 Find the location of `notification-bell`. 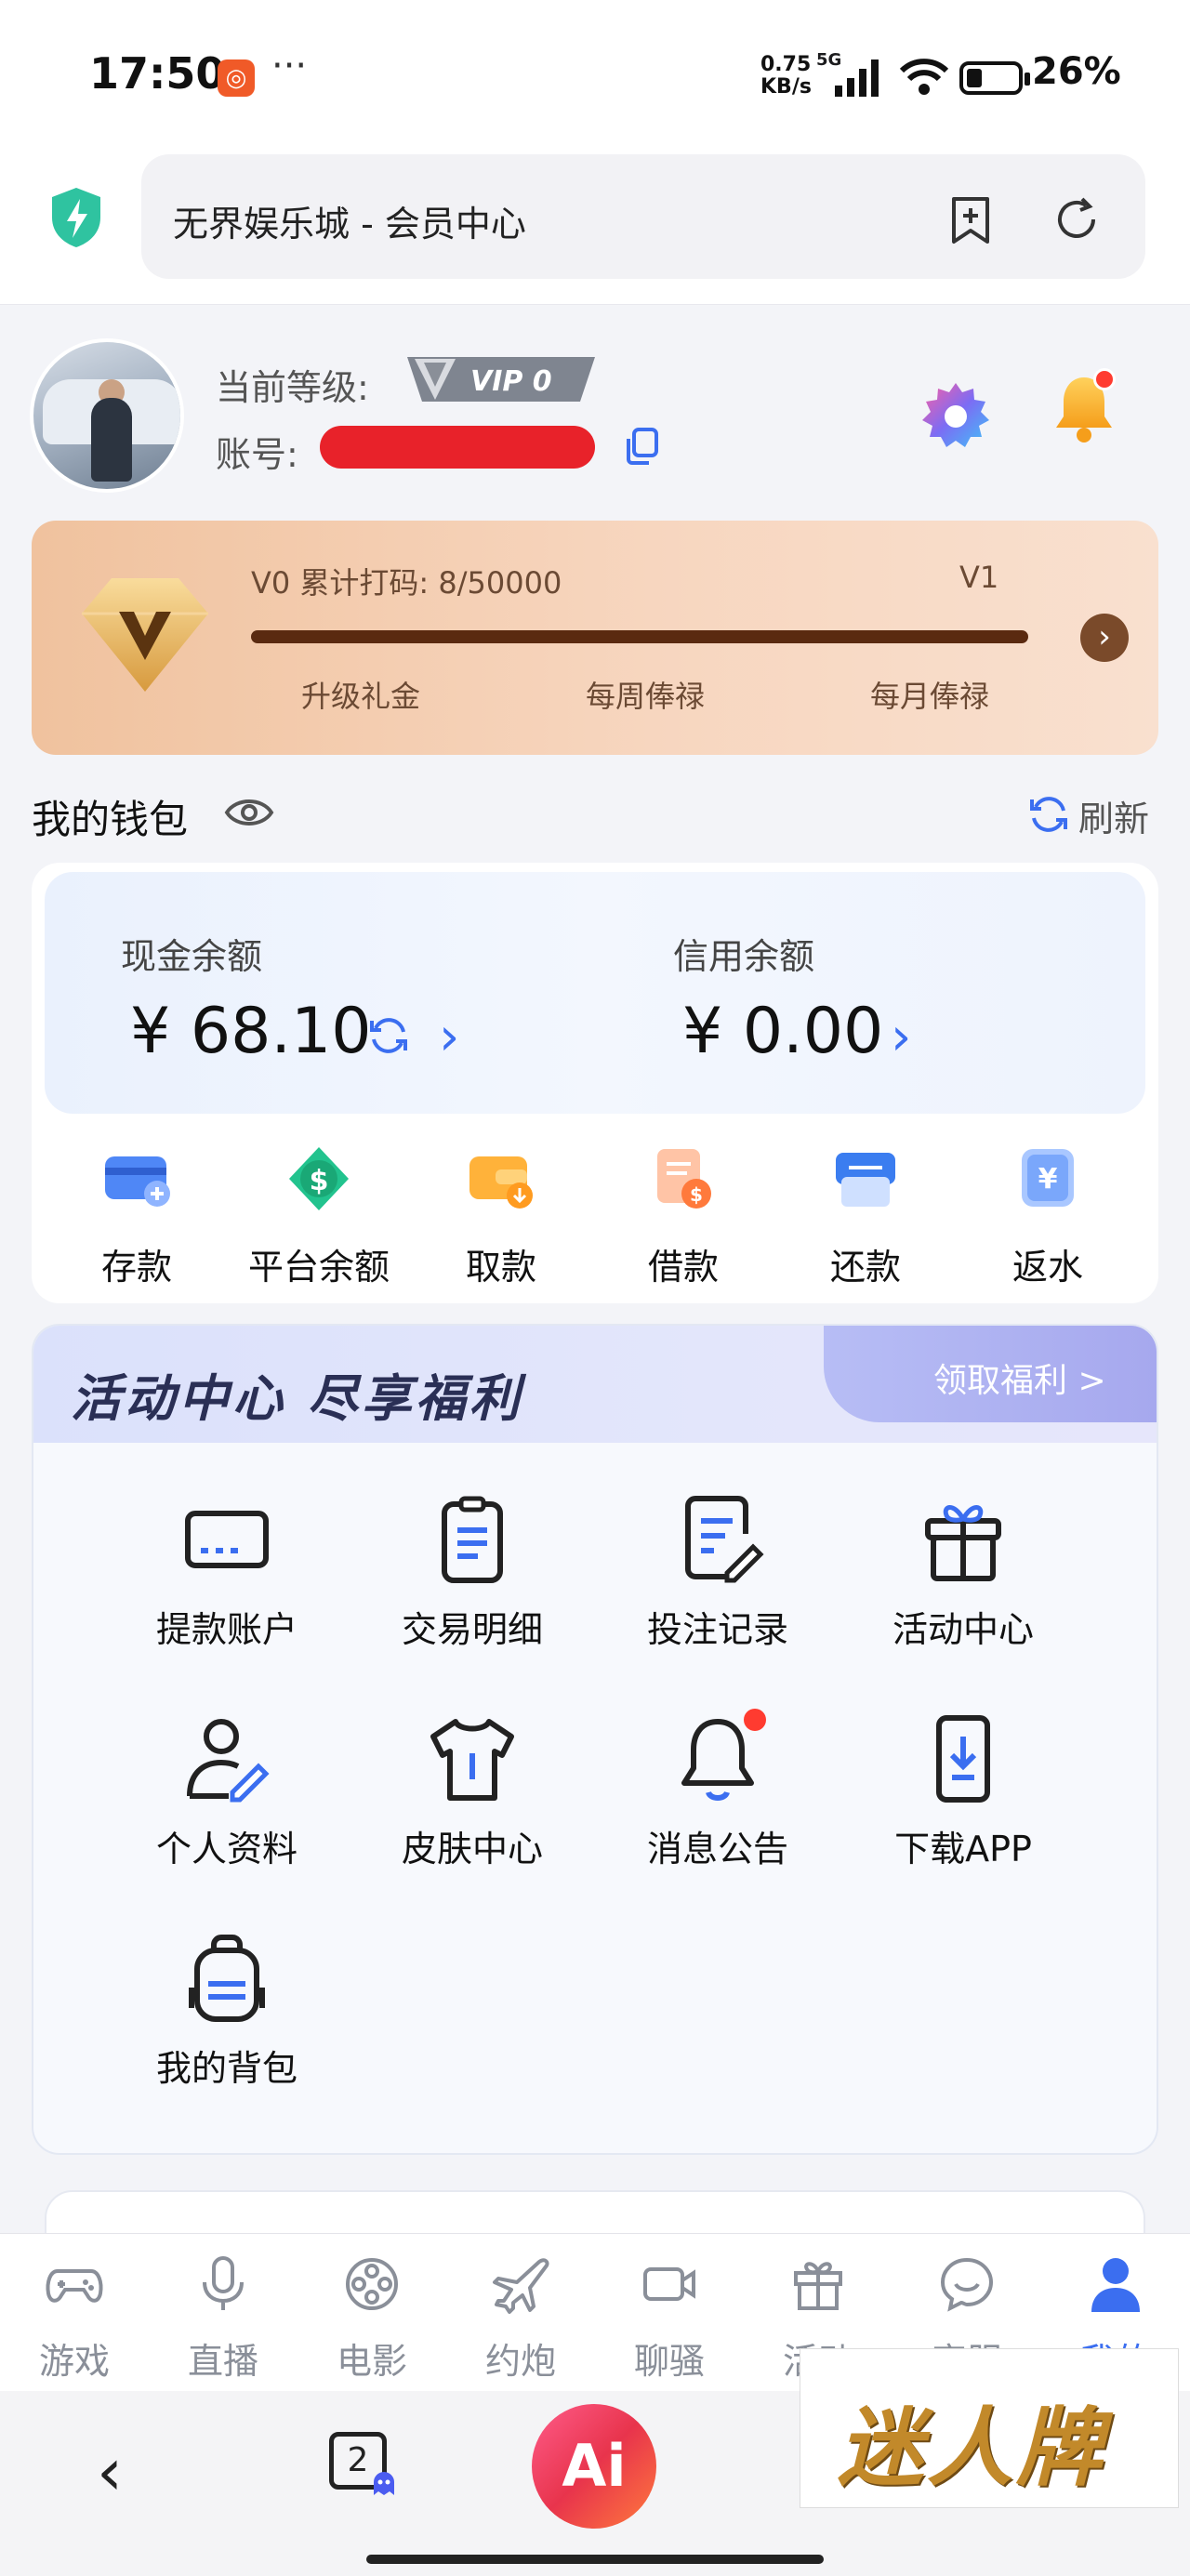

notification-bell is located at coordinates (1084, 409).